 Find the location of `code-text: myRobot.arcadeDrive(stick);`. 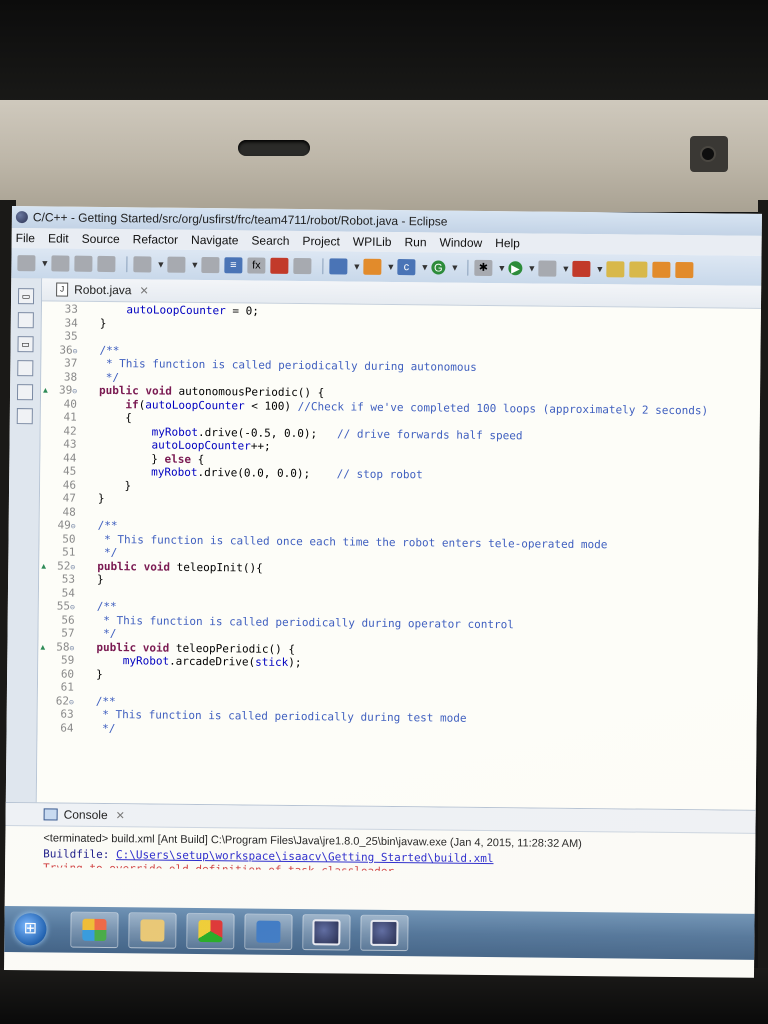

code-text: myRobot.arcadeDrive(stick); is located at coordinates (212, 662).